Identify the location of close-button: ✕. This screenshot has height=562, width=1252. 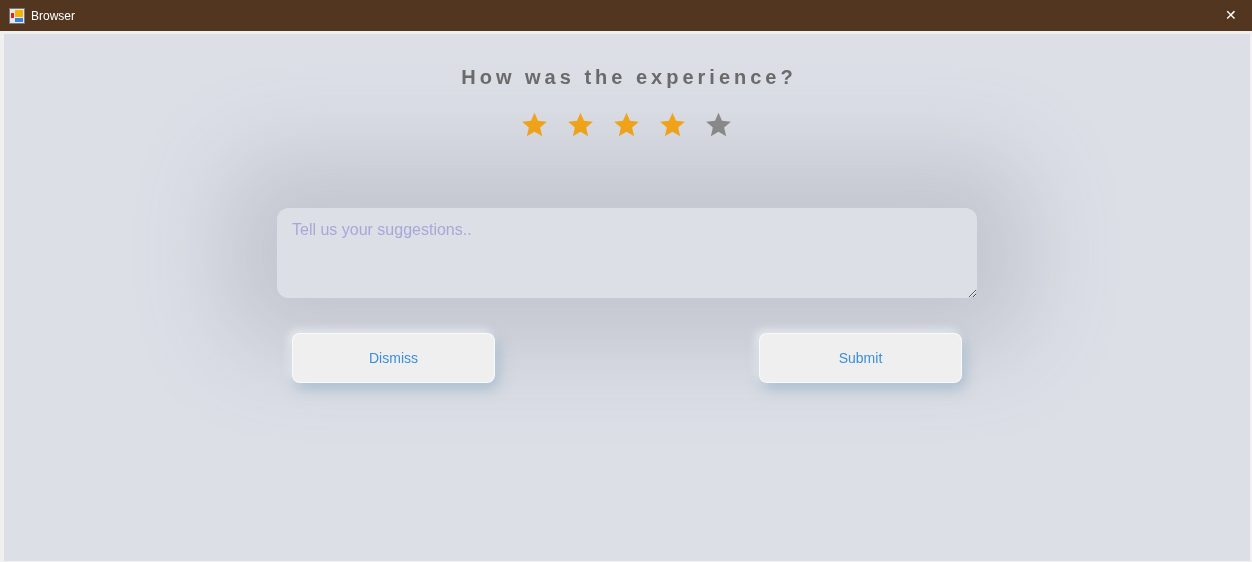
(1231, 15).